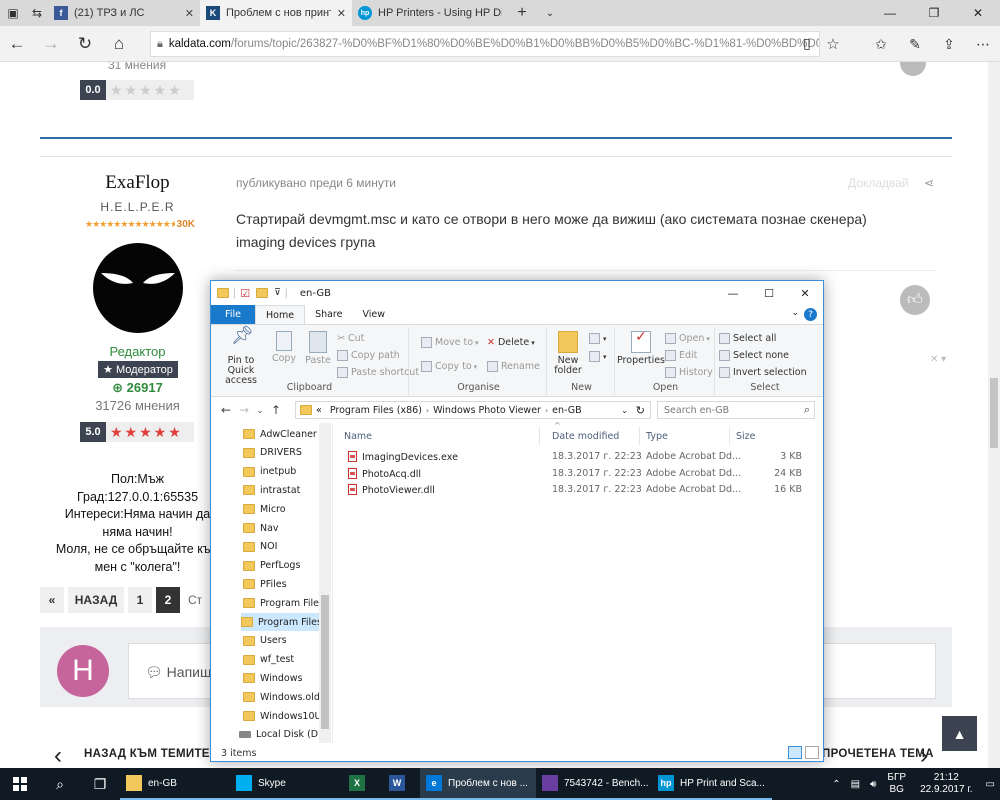 The width and height of the screenshot is (1000, 800). What do you see at coordinates (285, 472) in the screenshot?
I see `tree-item: inetpub` at bounding box center [285, 472].